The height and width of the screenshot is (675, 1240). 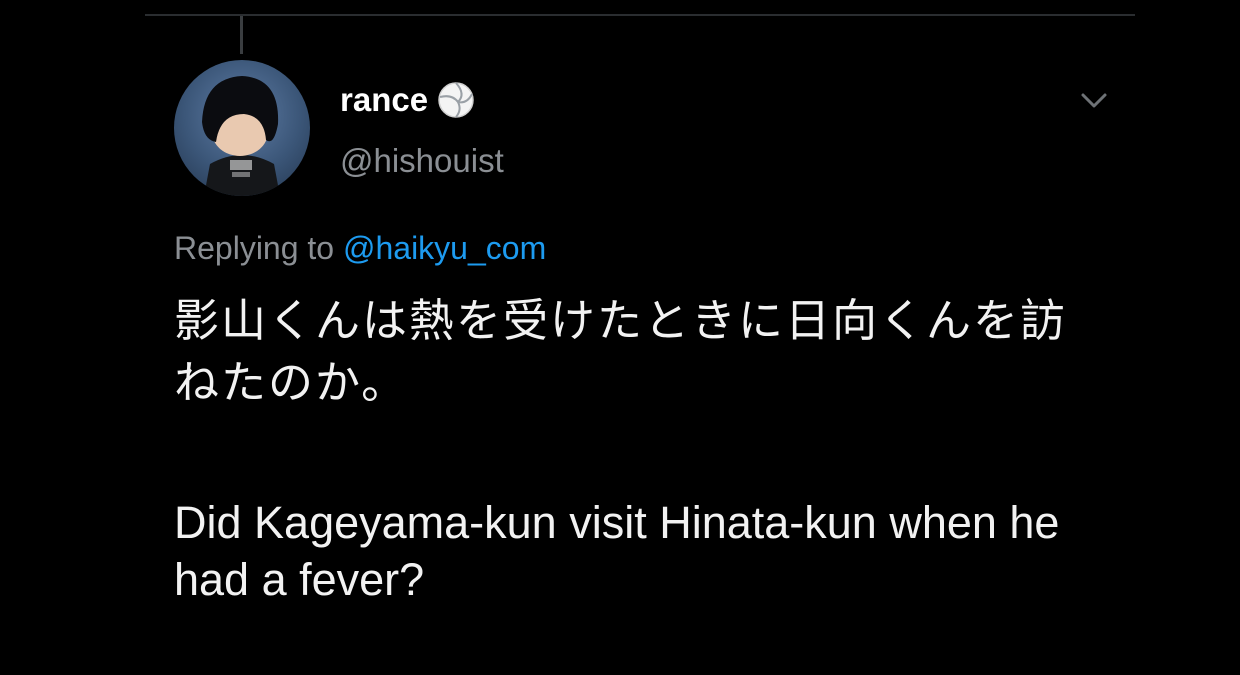 I want to click on author-display-name: rance, so click(x=408, y=100).